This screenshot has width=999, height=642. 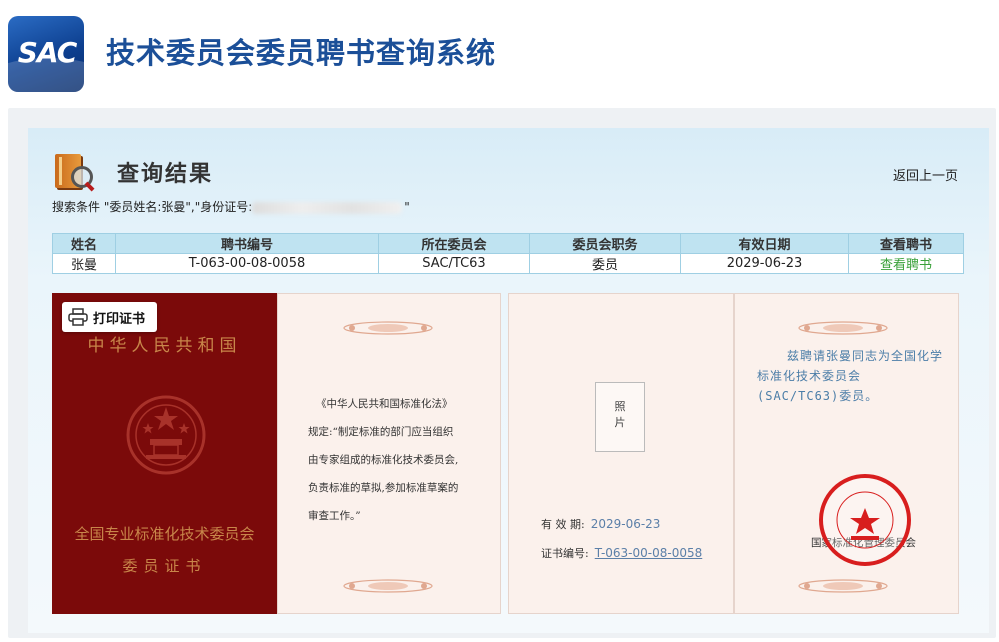 What do you see at coordinates (565, 553) in the screenshot?
I see `cert-no-label: 证书编号:` at bounding box center [565, 553].